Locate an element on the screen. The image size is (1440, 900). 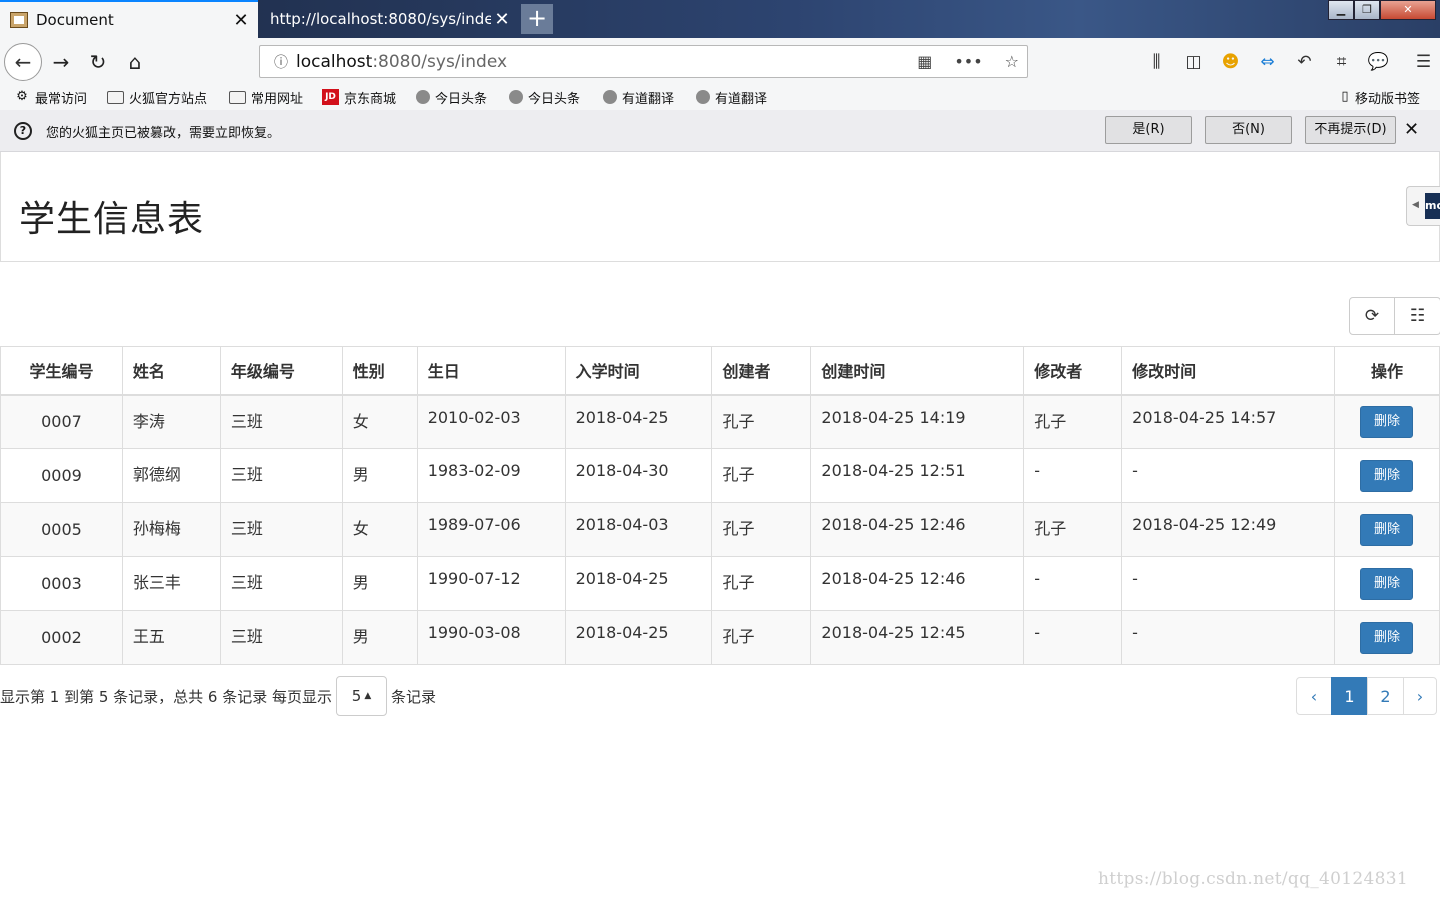
page-size-dropdown: 5 ▲ is located at coordinates (362, 696).